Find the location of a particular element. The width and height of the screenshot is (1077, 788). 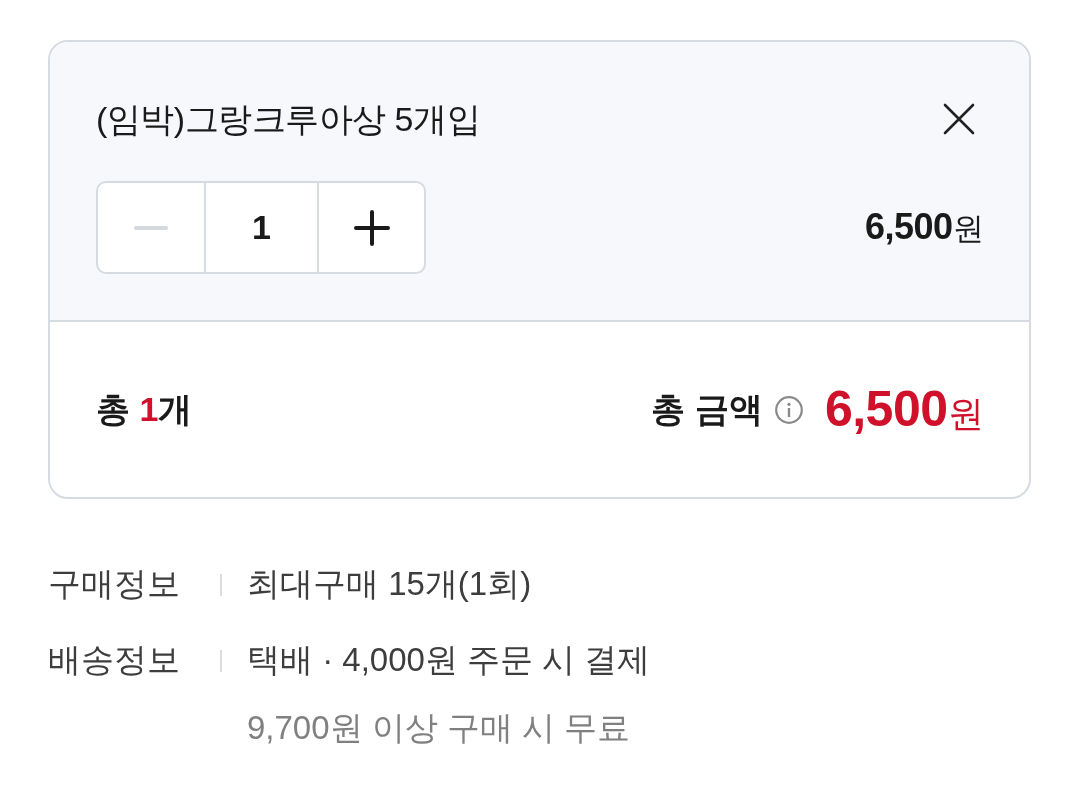

info-text: 최대구매 15개(1회) is located at coordinates (389, 584).